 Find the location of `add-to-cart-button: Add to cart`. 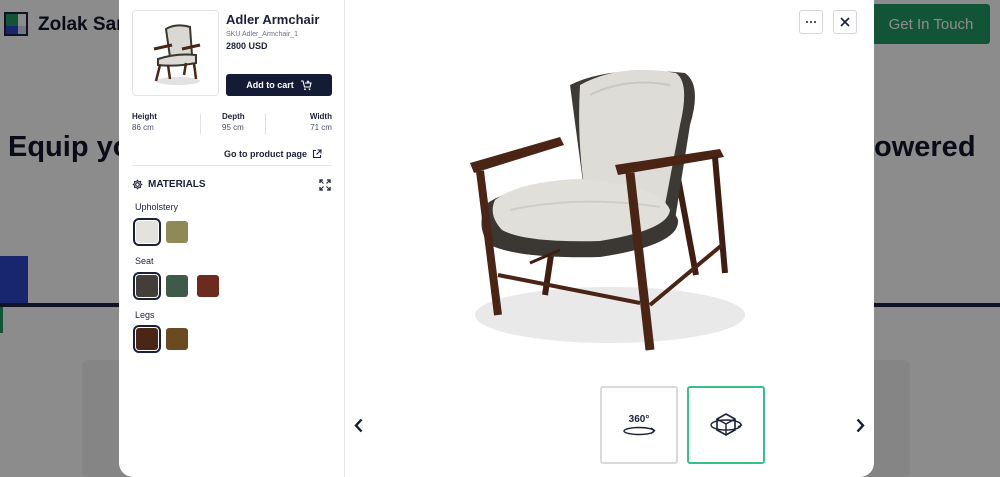

add-to-cart-button: Add to cart is located at coordinates (279, 85).